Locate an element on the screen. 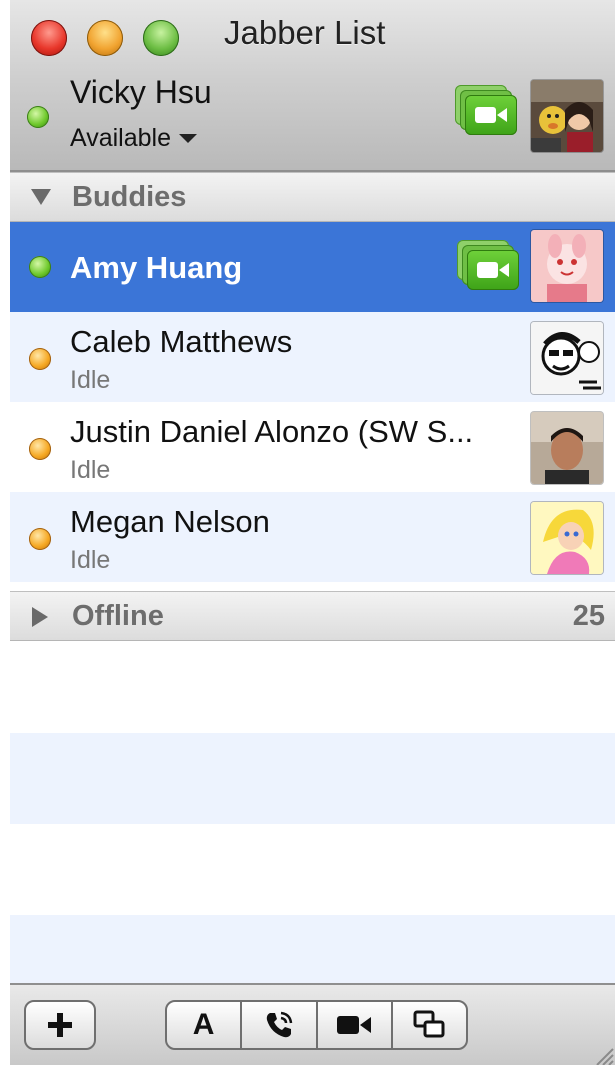 Image resolution: width=615 pixels, height=1065 pixels. buddy-name: Caleb Matthews is located at coordinates (181, 341).